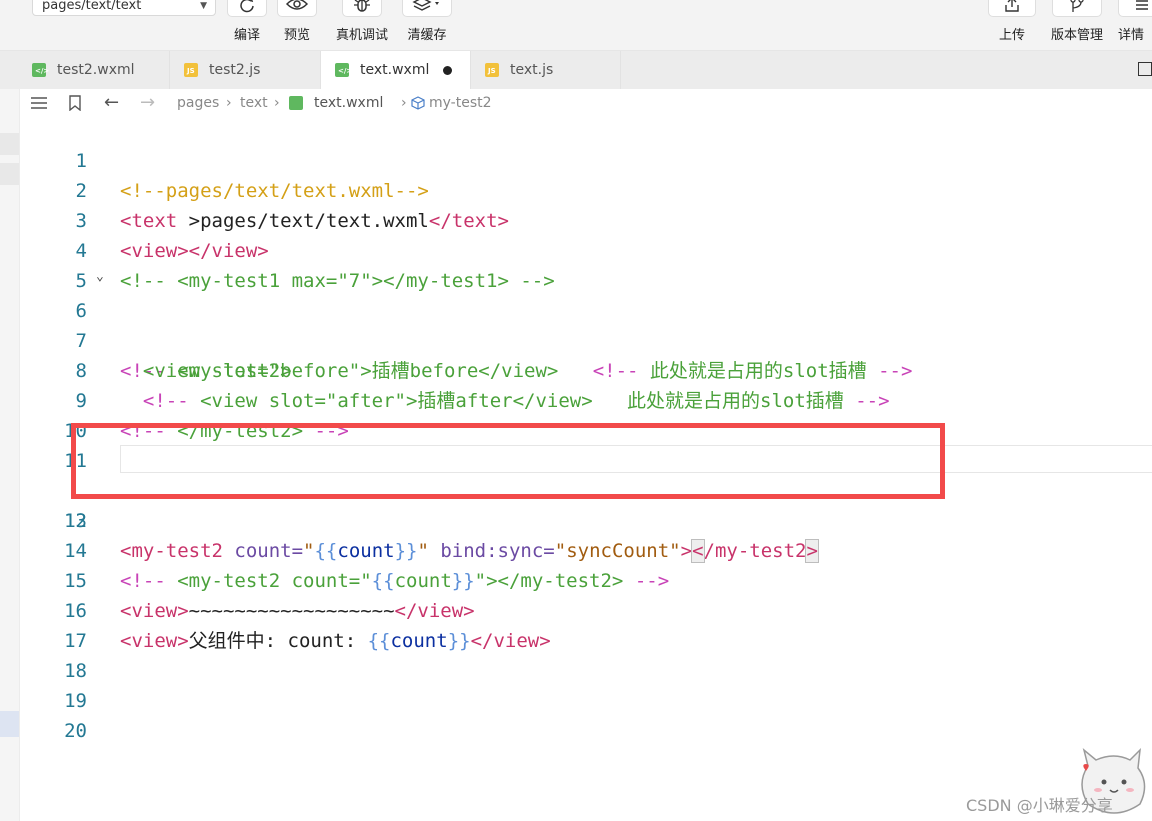 Image resolution: width=1152 pixels, height=821 pixels. Describe the element at coordinates (362, 6) in the screenshot. I see `bug-icon` at that location.